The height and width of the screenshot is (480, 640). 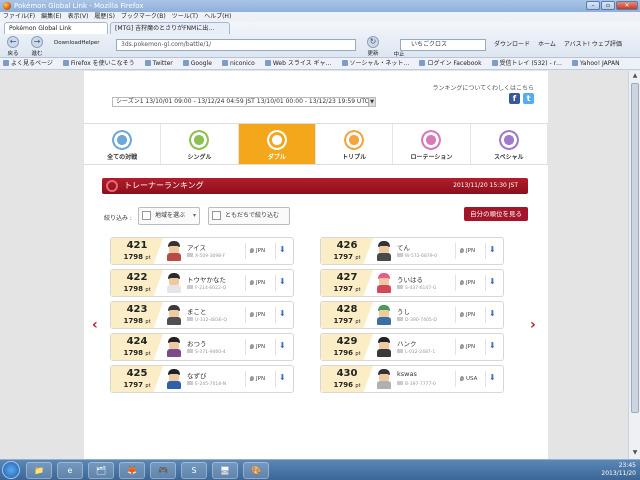 What do you see at coordinates (163, 470) in the screenshot?
I see `game-icon: 🎮` at bounding box center [163, 470].